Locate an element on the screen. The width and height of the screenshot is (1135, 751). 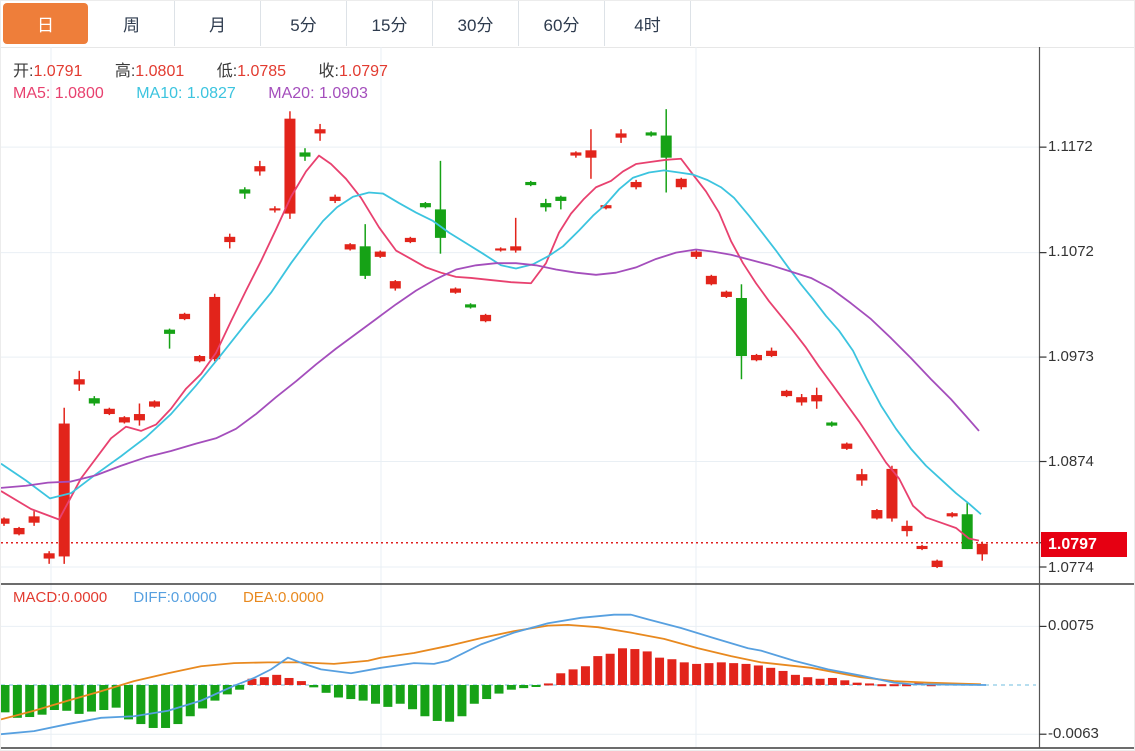
tab-5min: 5分 is located at coordinates (304, 23).